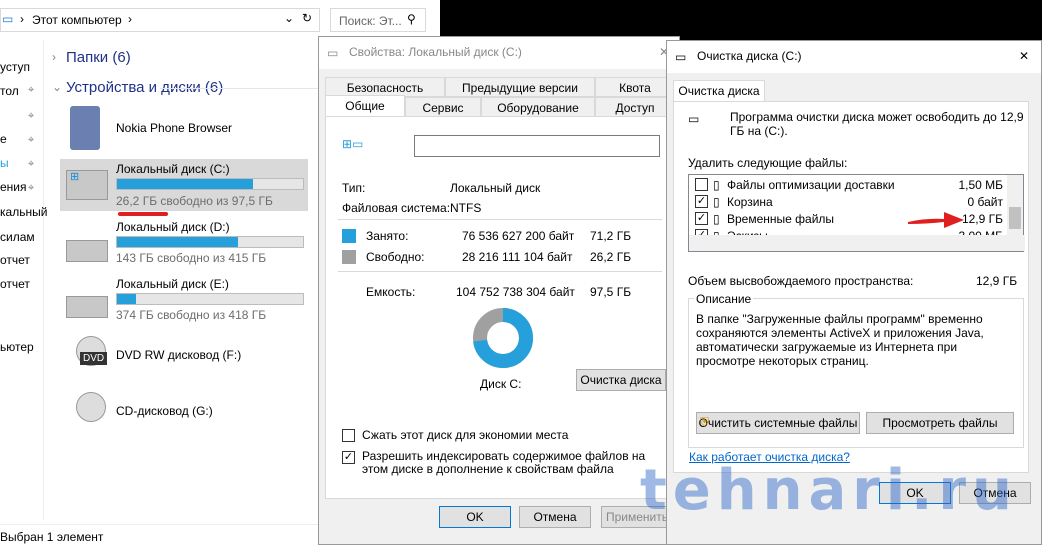 Image resolution: width=1042 pixels, height=545 pixels. I want to click on capacity-gb: 97,5 ГБ, so click(611, 292).